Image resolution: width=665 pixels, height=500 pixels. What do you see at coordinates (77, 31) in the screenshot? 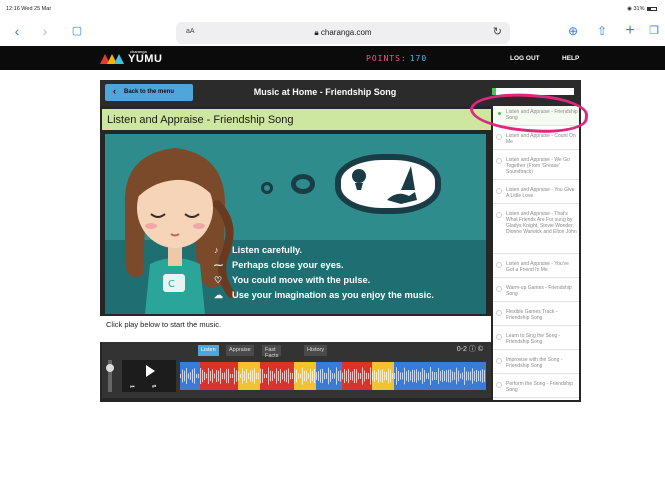
I see `sidebar-toggle-icon: ▢` at bounding box center [77, 31].